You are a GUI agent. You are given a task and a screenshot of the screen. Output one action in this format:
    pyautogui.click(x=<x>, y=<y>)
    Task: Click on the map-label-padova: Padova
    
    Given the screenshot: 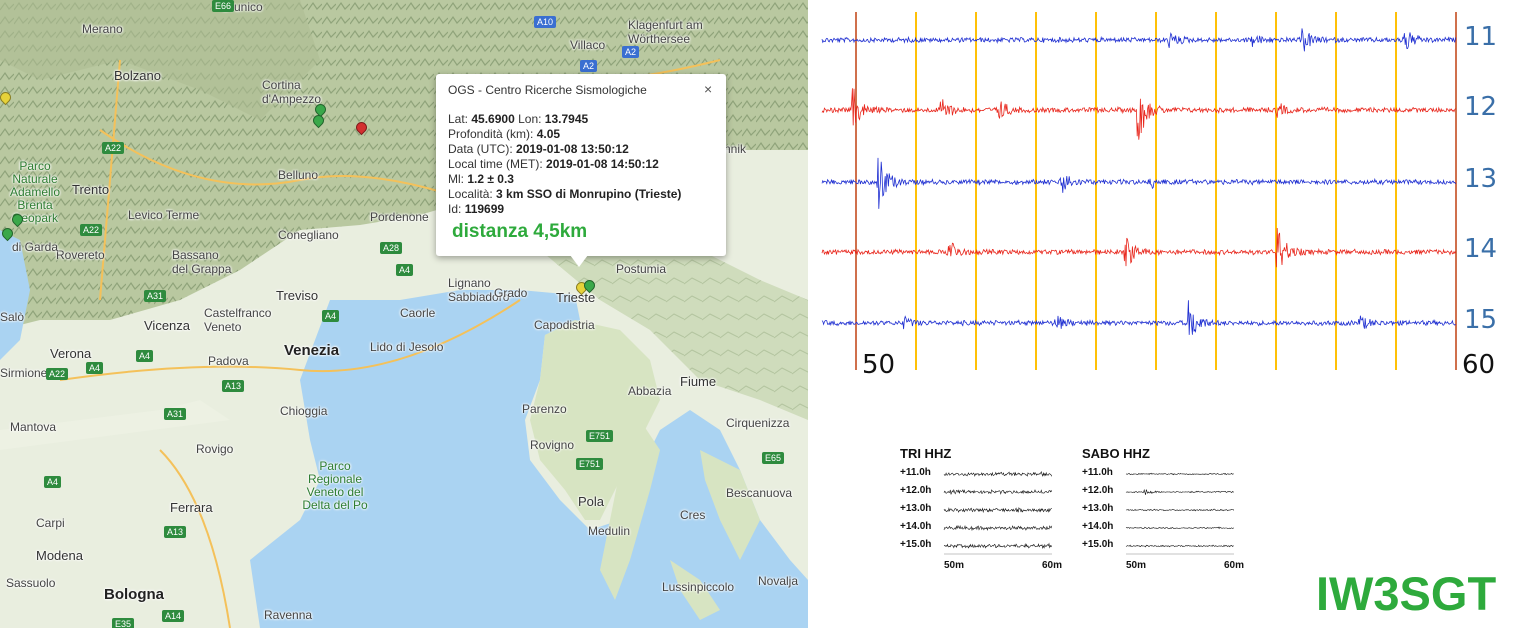 What is the action you would take?
    pyautogui.click(x=228, y=361)
    